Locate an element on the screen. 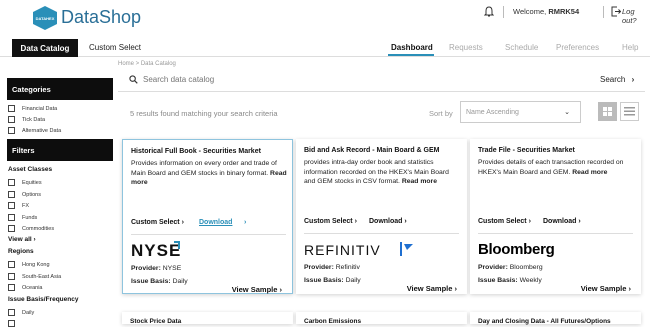 This screenshot has width=650, height=327. search-icon is located at coordinates (133, 79).